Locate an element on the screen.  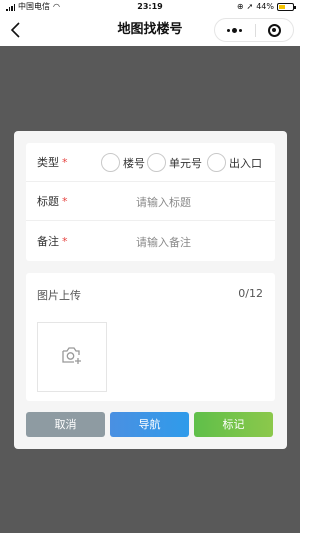
rotation-lock-icon: ⊕ is located at coordinates (240, 6).